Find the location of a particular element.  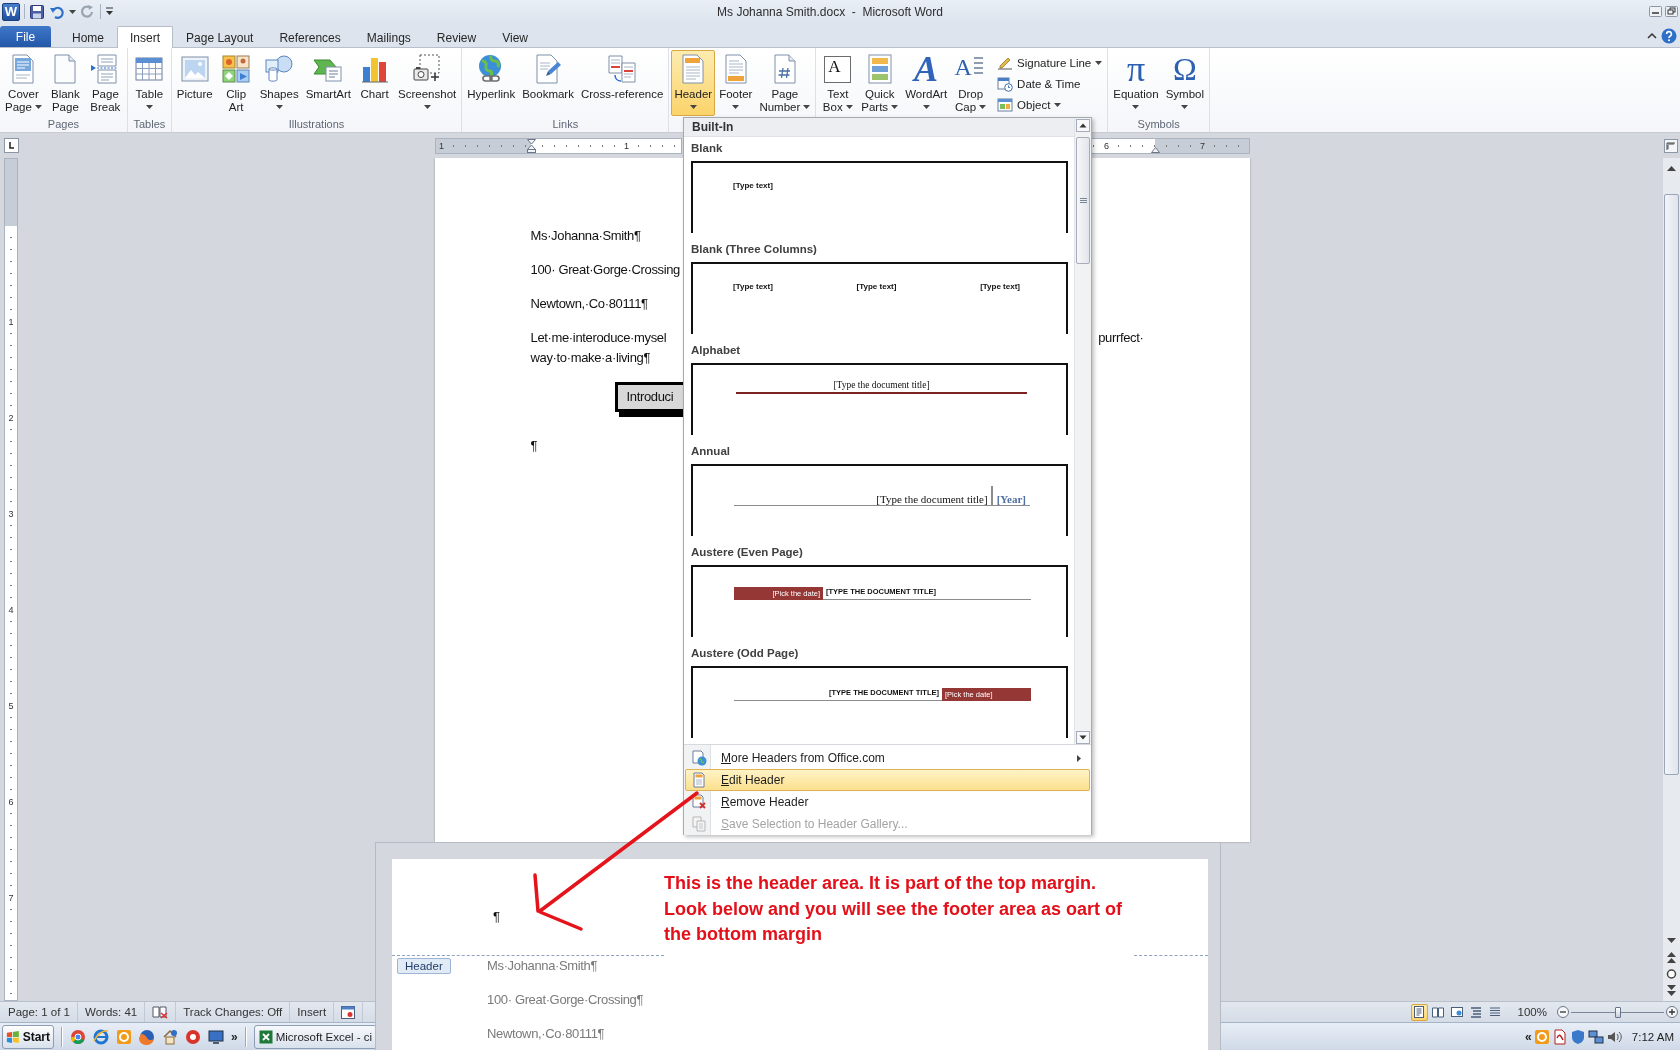

clock: 7:12 AM is located at coordinates (1652, 1036).